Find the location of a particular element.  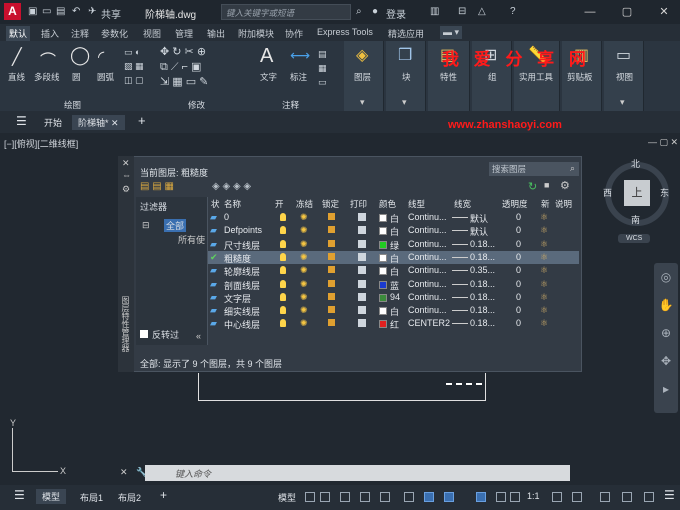

layer-row: ▰ 文字层 ✺ 94 Continu... 0.18... 0 ⚛ is located at coordinates (393, 297).